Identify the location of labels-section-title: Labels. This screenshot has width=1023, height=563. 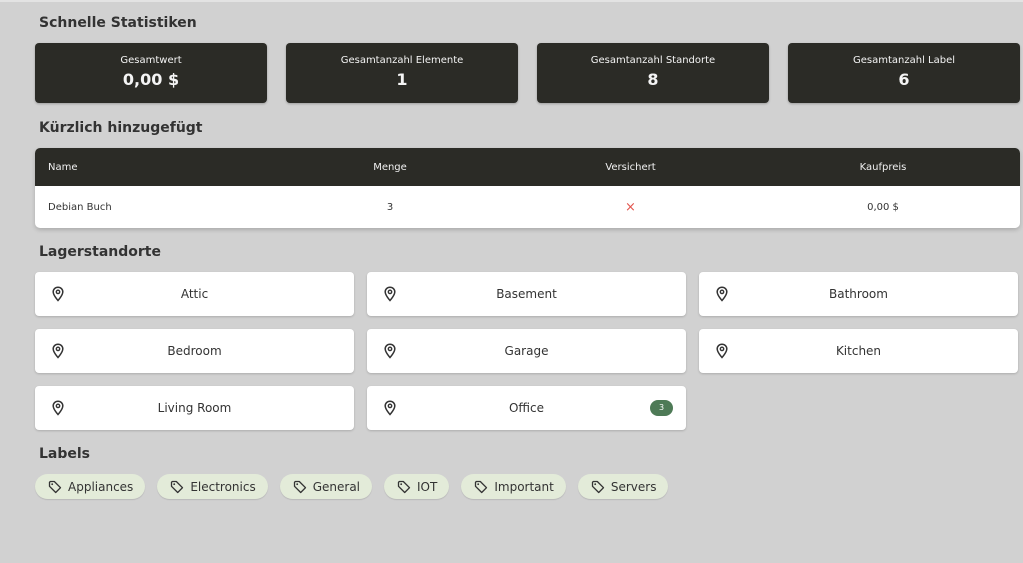
(65, 454).